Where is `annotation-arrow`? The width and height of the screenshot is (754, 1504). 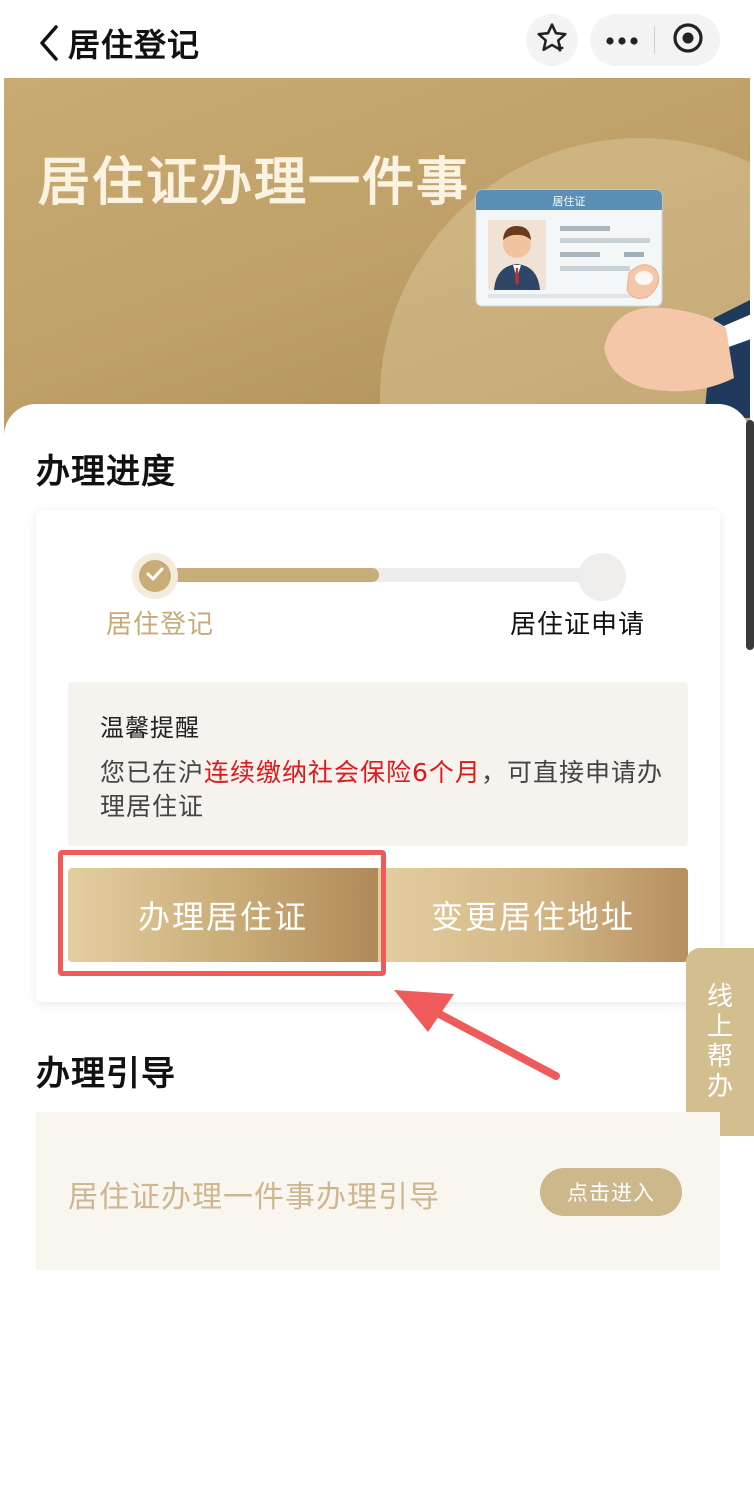
annotation-arrow is located at coordinates (474, 1032).